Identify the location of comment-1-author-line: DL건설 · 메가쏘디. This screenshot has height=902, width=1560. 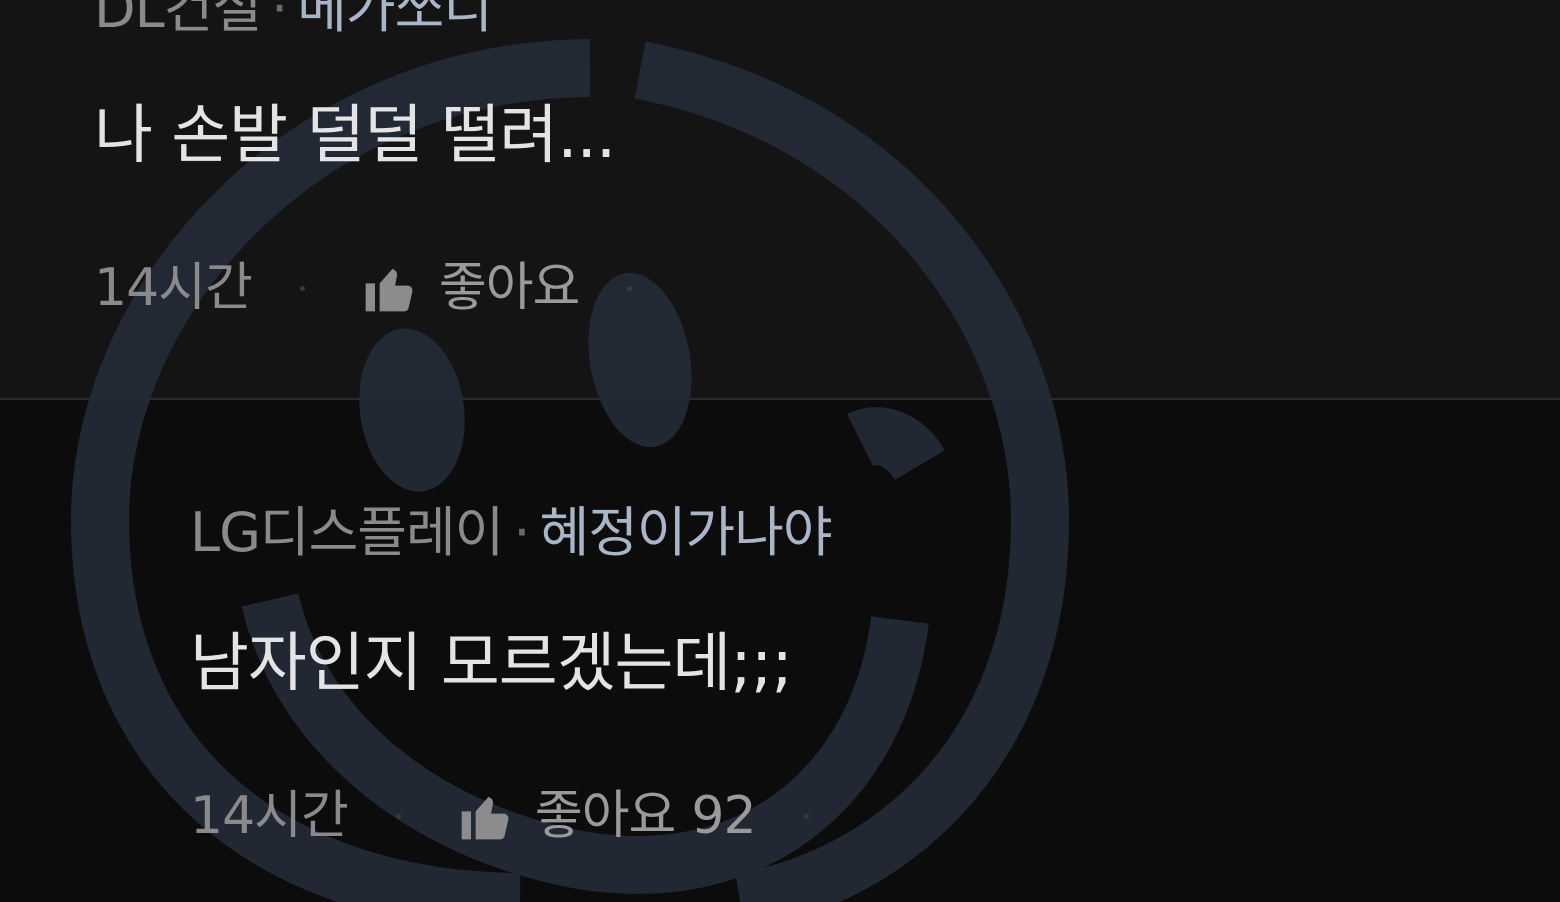
(315, 18).